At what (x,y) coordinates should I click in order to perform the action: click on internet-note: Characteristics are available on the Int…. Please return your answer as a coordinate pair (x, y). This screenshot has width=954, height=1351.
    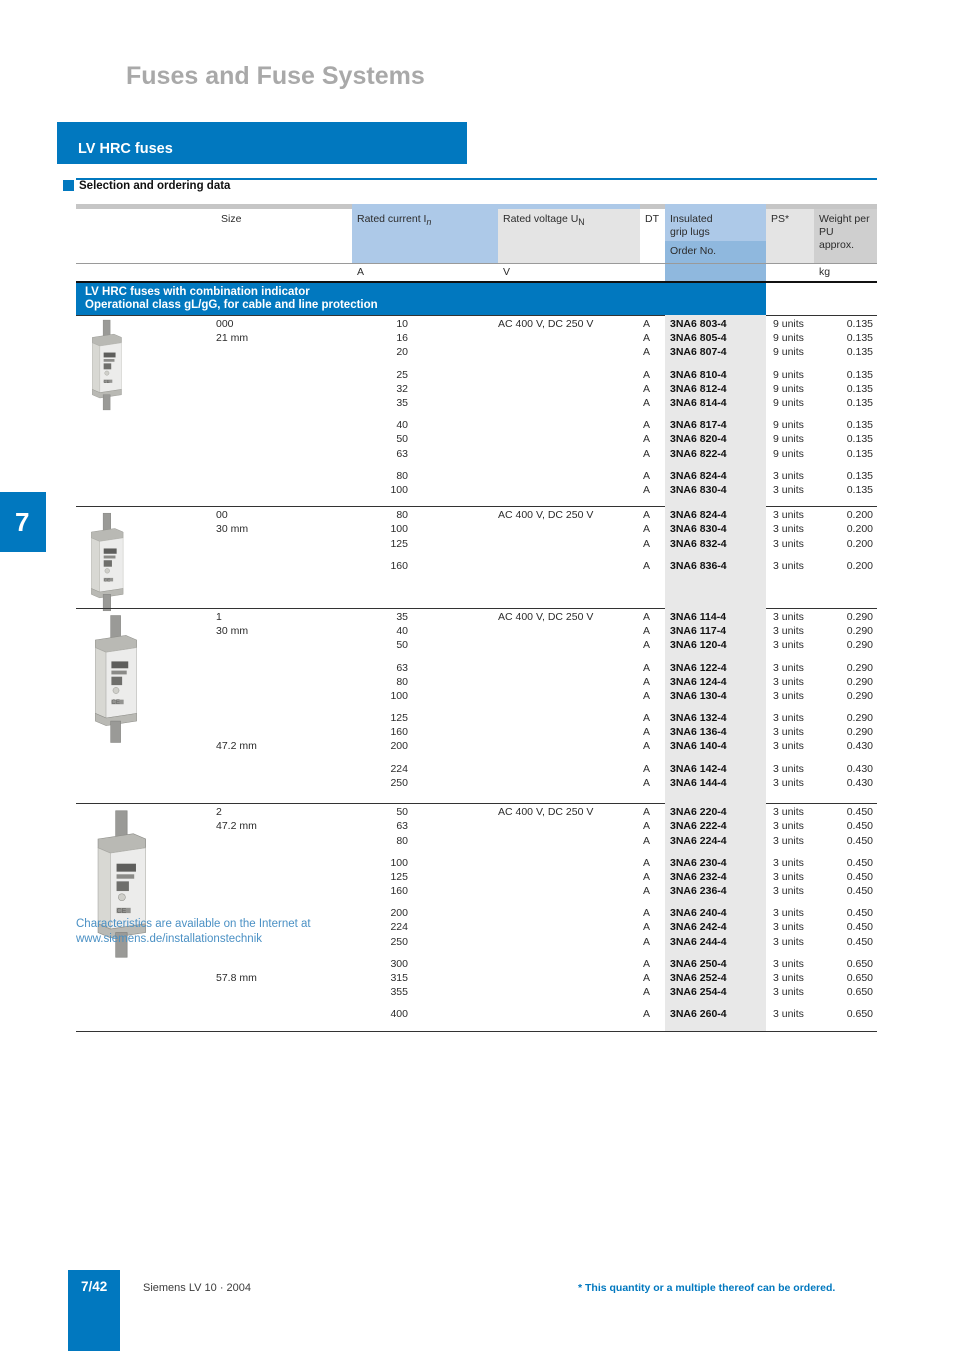
    Looking at the image, I should click on (193, 932).